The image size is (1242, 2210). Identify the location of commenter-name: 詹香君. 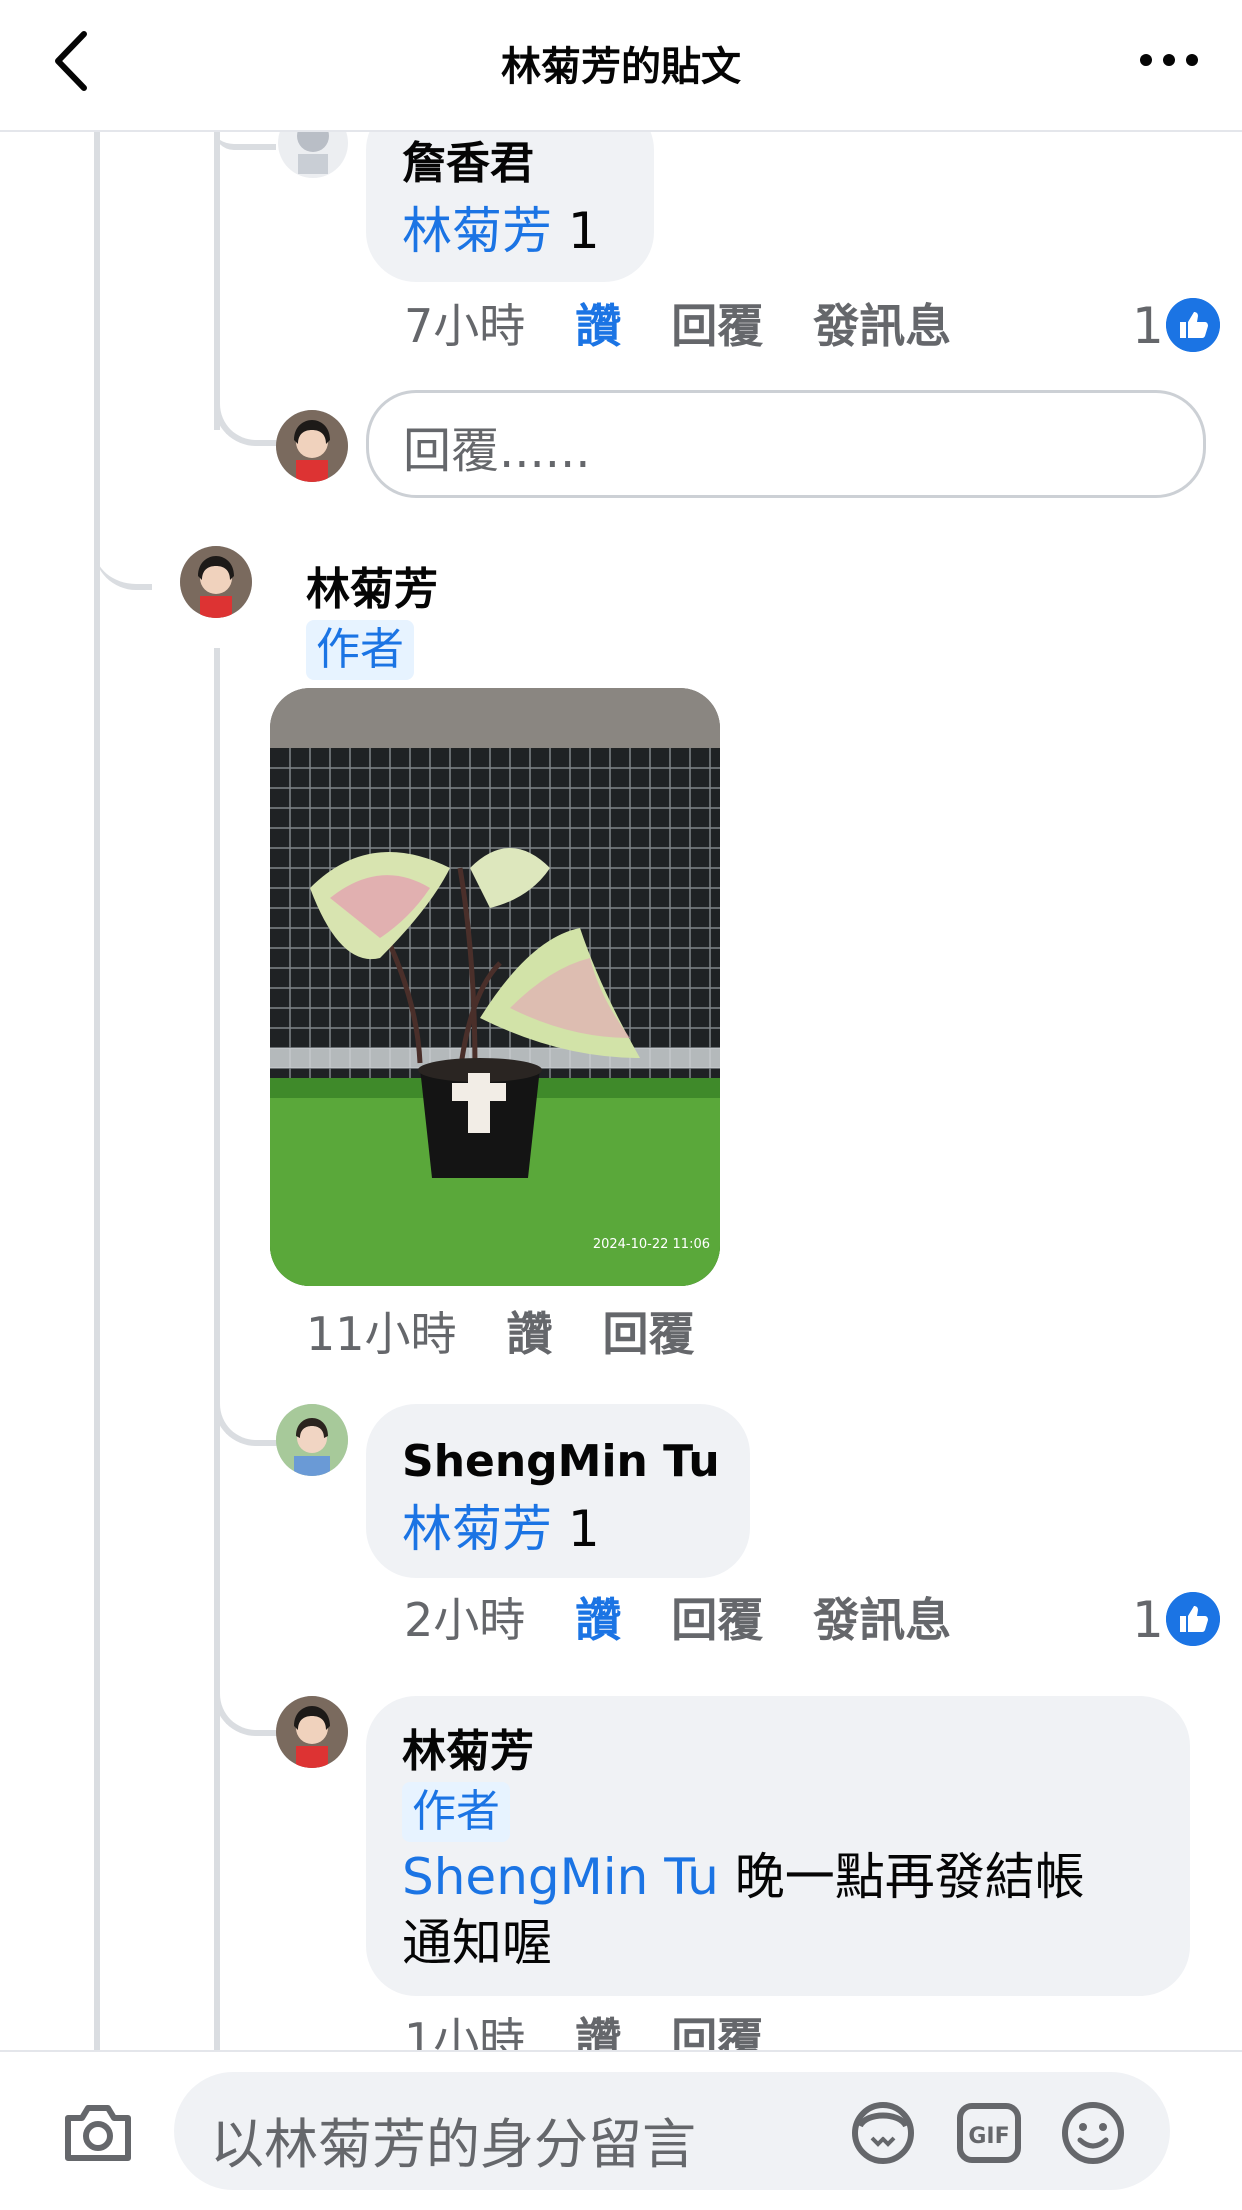
(468, 164).